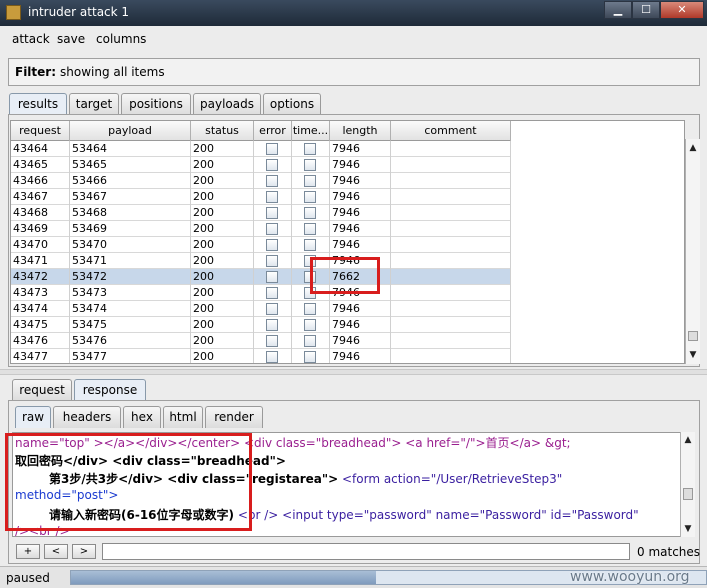 This screenshot has height=588, width=707. Describe the element at coordinates (223, 577) in the screenshot. I see `progress-fill` at that location.